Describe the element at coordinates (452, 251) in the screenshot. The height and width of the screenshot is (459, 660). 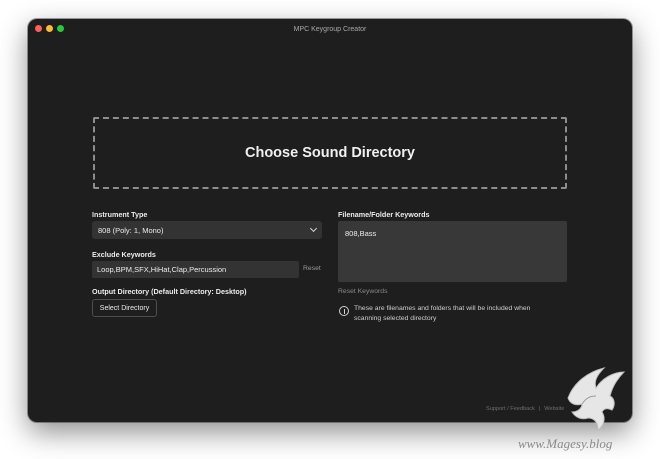
I see `filename-keywords-textarea: 808,Bass` at that location.